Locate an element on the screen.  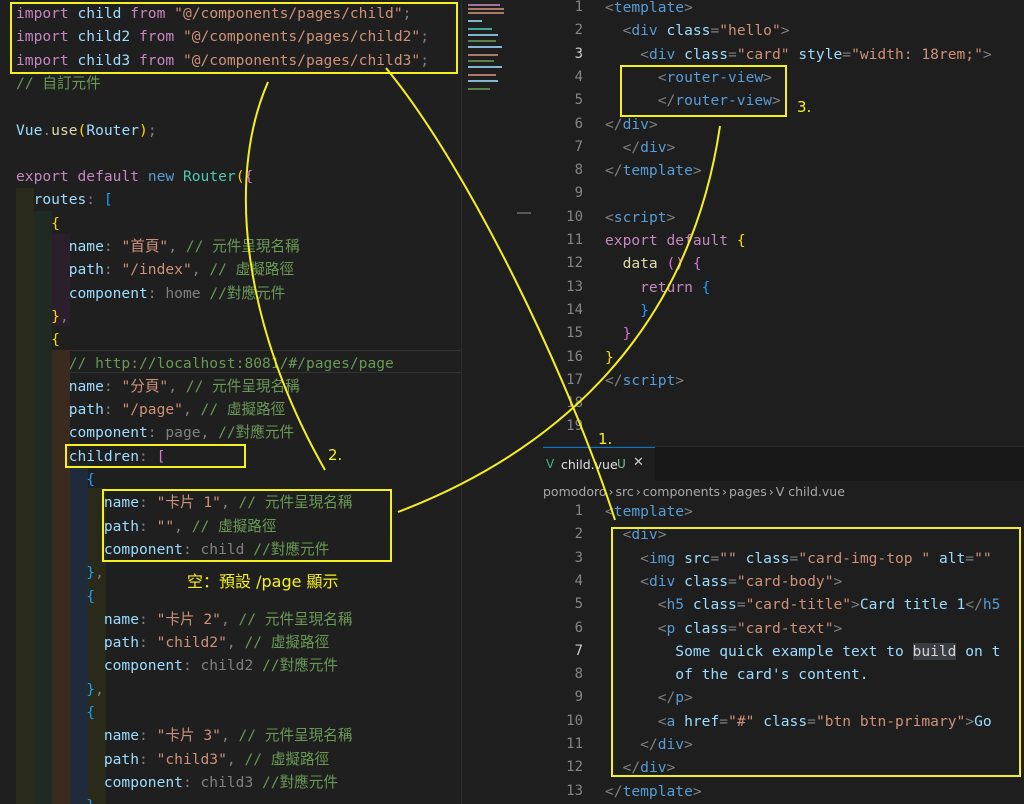
code-line: export default new Router({ is located at coordinates (134, 176).